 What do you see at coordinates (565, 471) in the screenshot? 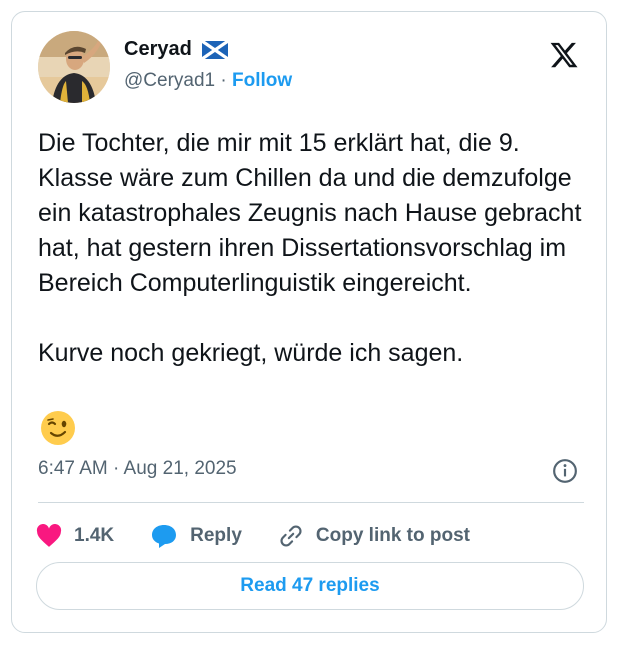
I see `info-icon` at bounding box center [565, 471].